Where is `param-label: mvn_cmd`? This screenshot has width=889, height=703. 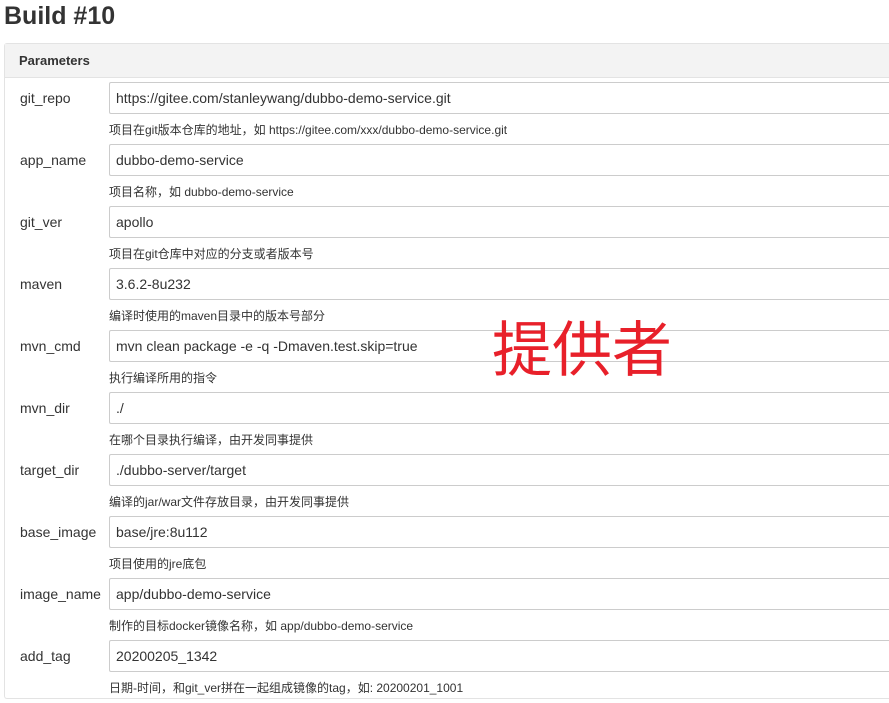
param-label: mvn_cmd is located at coordinates (50, 346).